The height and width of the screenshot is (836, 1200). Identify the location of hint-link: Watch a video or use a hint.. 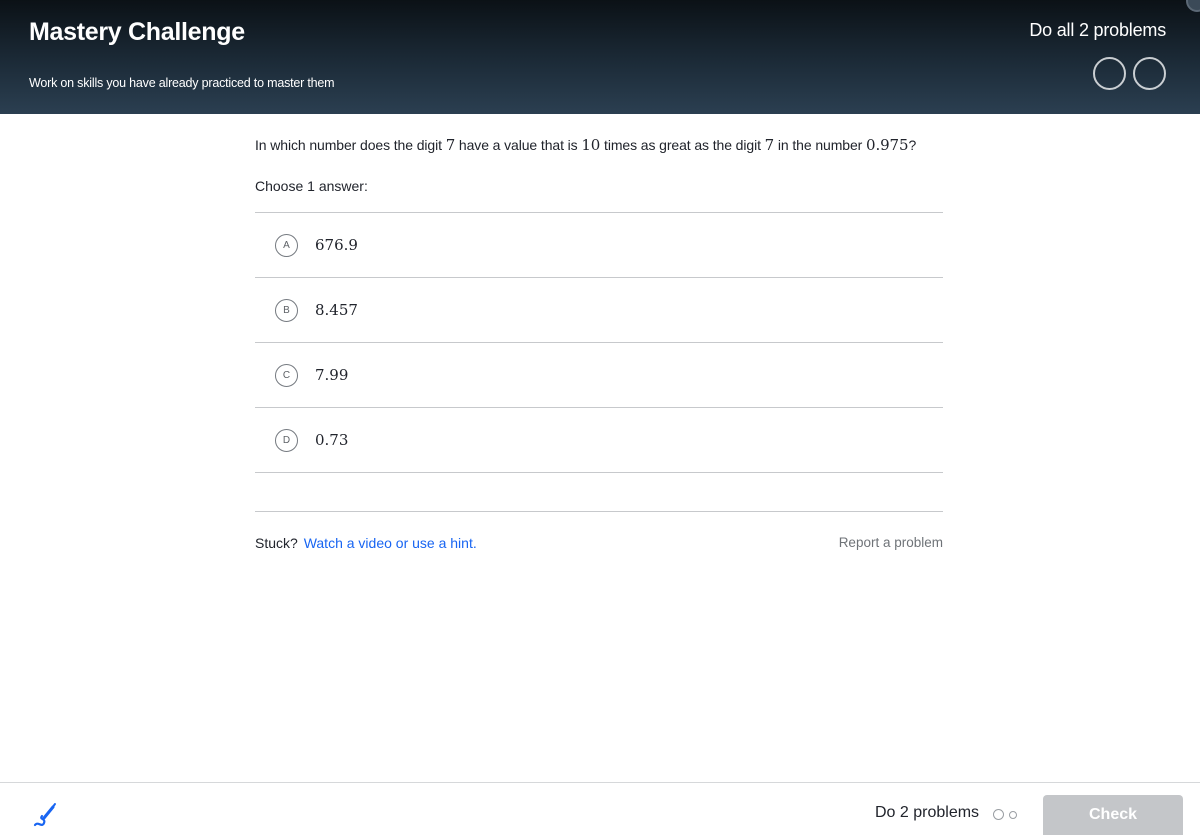
(390, 543).